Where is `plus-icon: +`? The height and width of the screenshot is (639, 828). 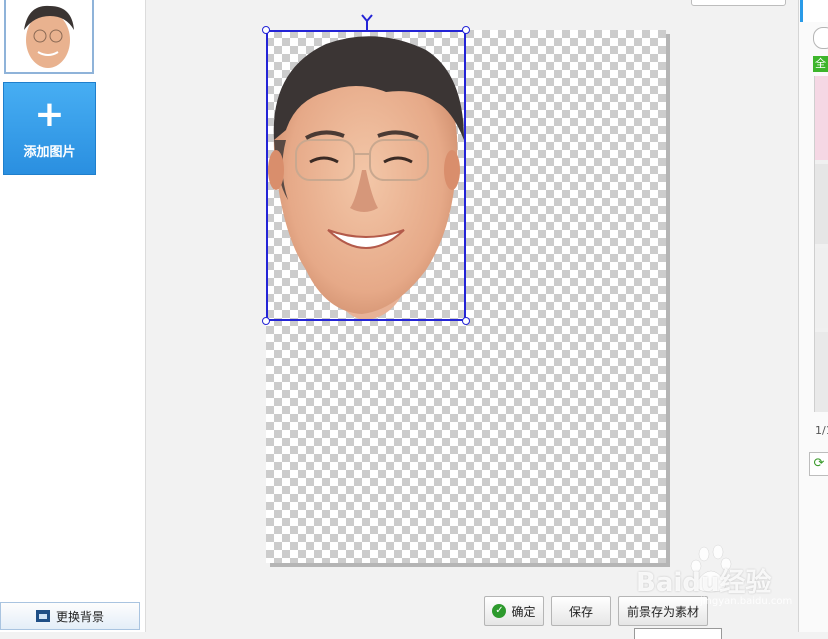 plus-icon: + is located at coordinates (49, 114).